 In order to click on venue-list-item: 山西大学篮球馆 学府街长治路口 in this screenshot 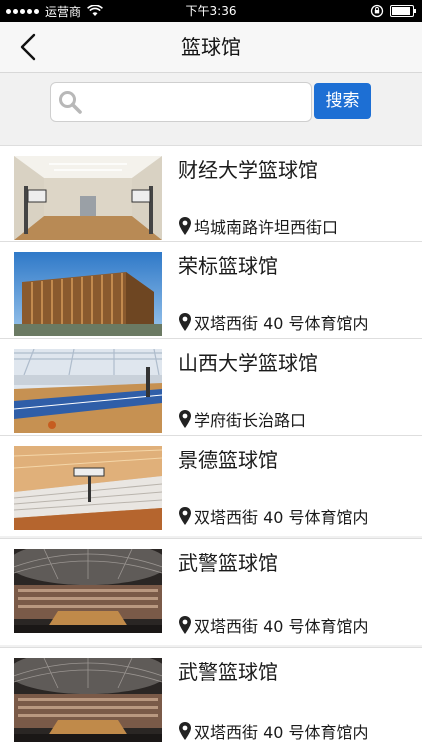, I will do `click(211, 388)`.